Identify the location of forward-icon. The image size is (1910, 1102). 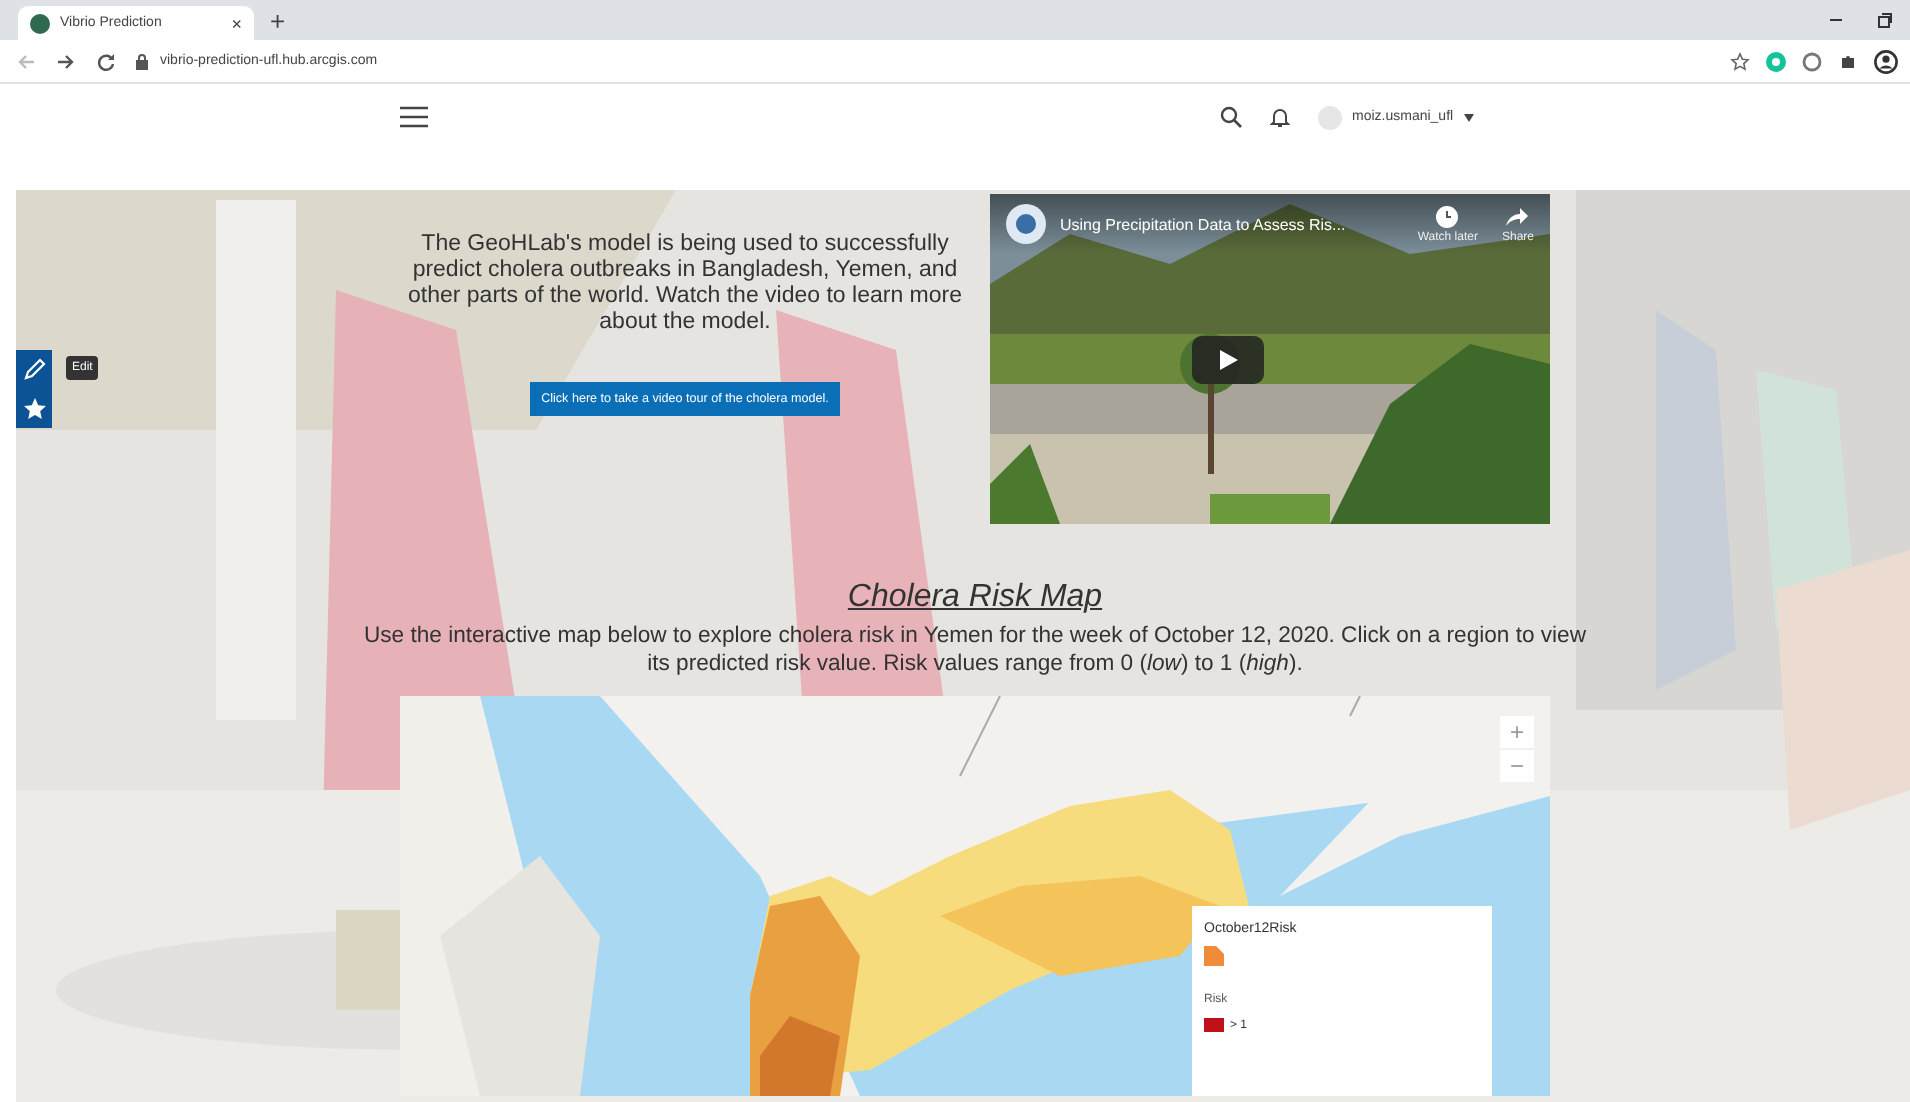
(66, 61).